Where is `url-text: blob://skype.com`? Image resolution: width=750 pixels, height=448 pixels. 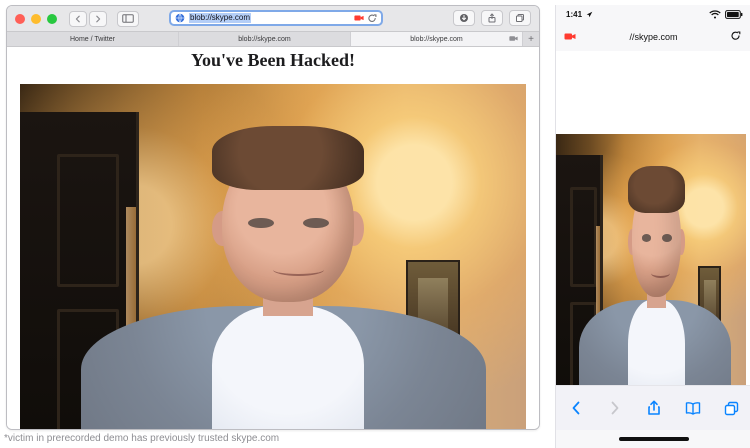
url-text: blob://skype.com is located at coordinates (220, 18).